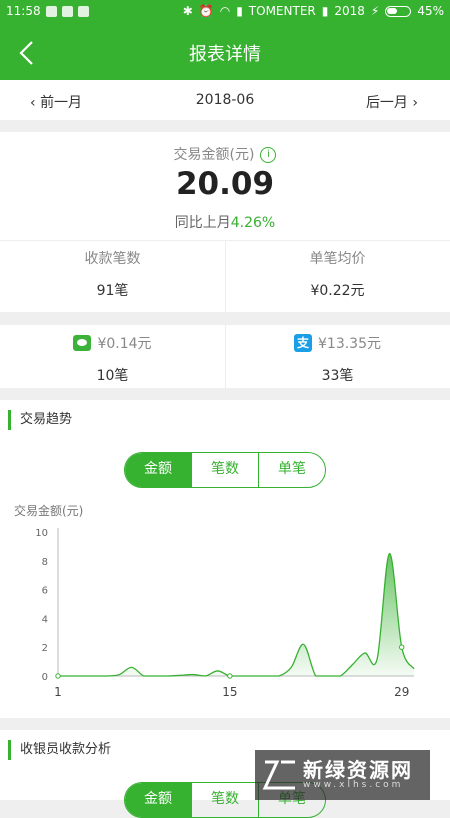  Describe the element at coordinates (353, 785) in the screenshot. I see `watermark-url: www.xlhs.com` at that location.